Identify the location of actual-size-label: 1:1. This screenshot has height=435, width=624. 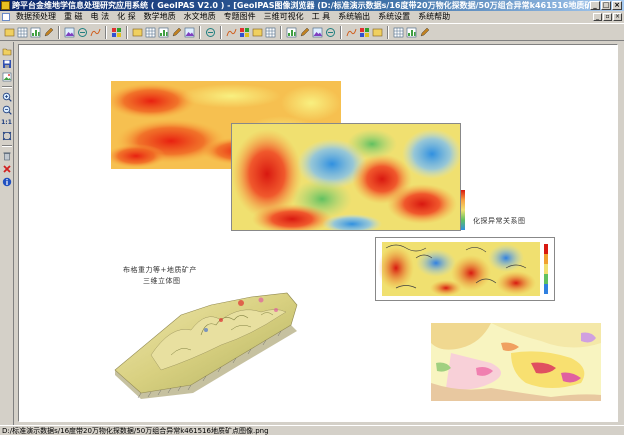
(6, 122).